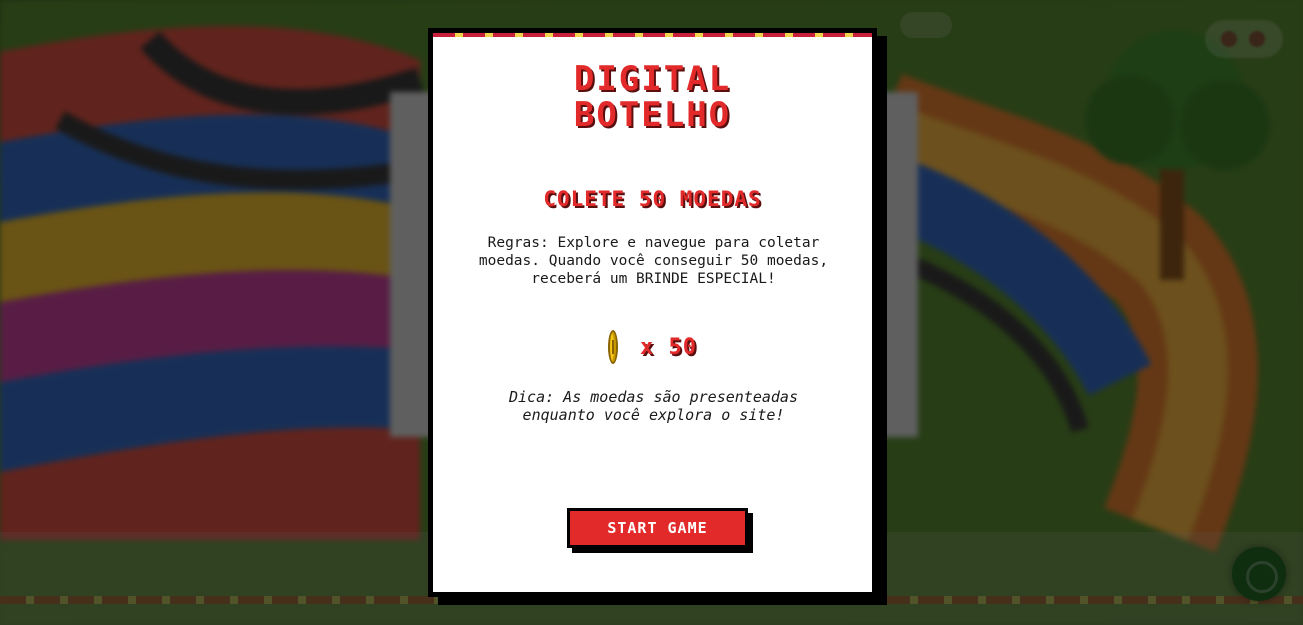 The height and width of the screenshot is (625, 1303). What do you see at coordinates (652, 79) in the screenshot?
I see `game-title-line1: DIGITAL` at bounding box center [652, 79].